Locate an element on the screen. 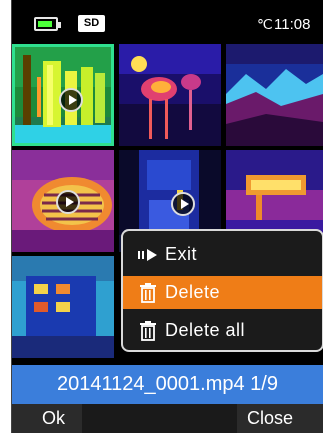  battery-tip is located at coordinates (59, 25).